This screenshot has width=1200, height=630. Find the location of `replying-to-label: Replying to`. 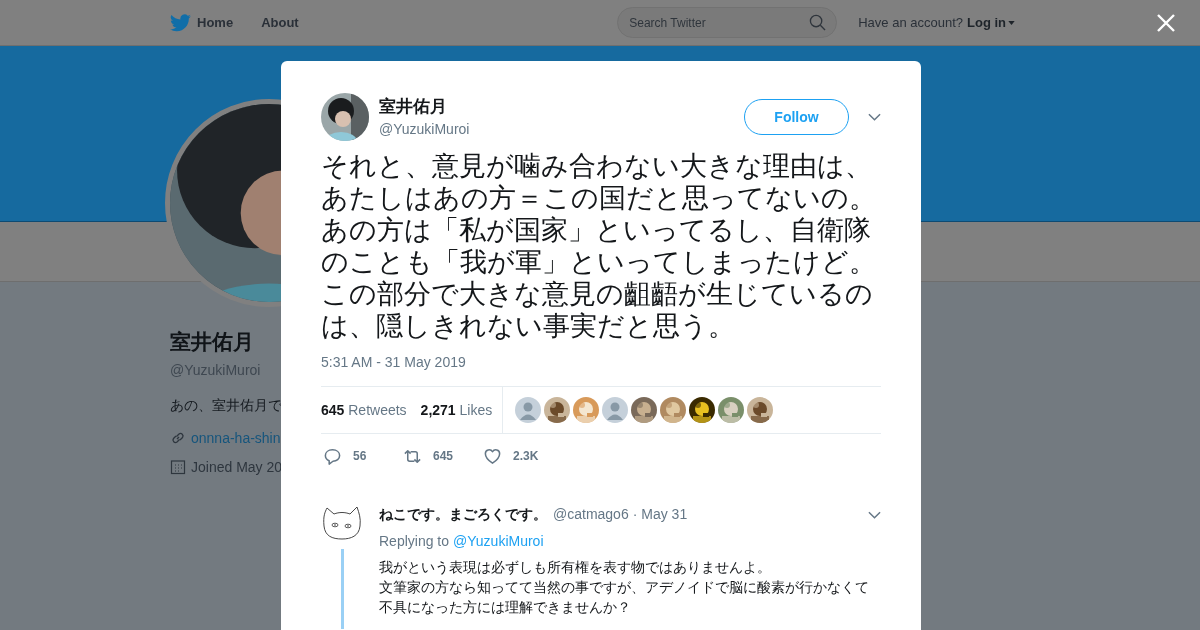

replying-to-label: Replying to is located at coordinates (414, 541).